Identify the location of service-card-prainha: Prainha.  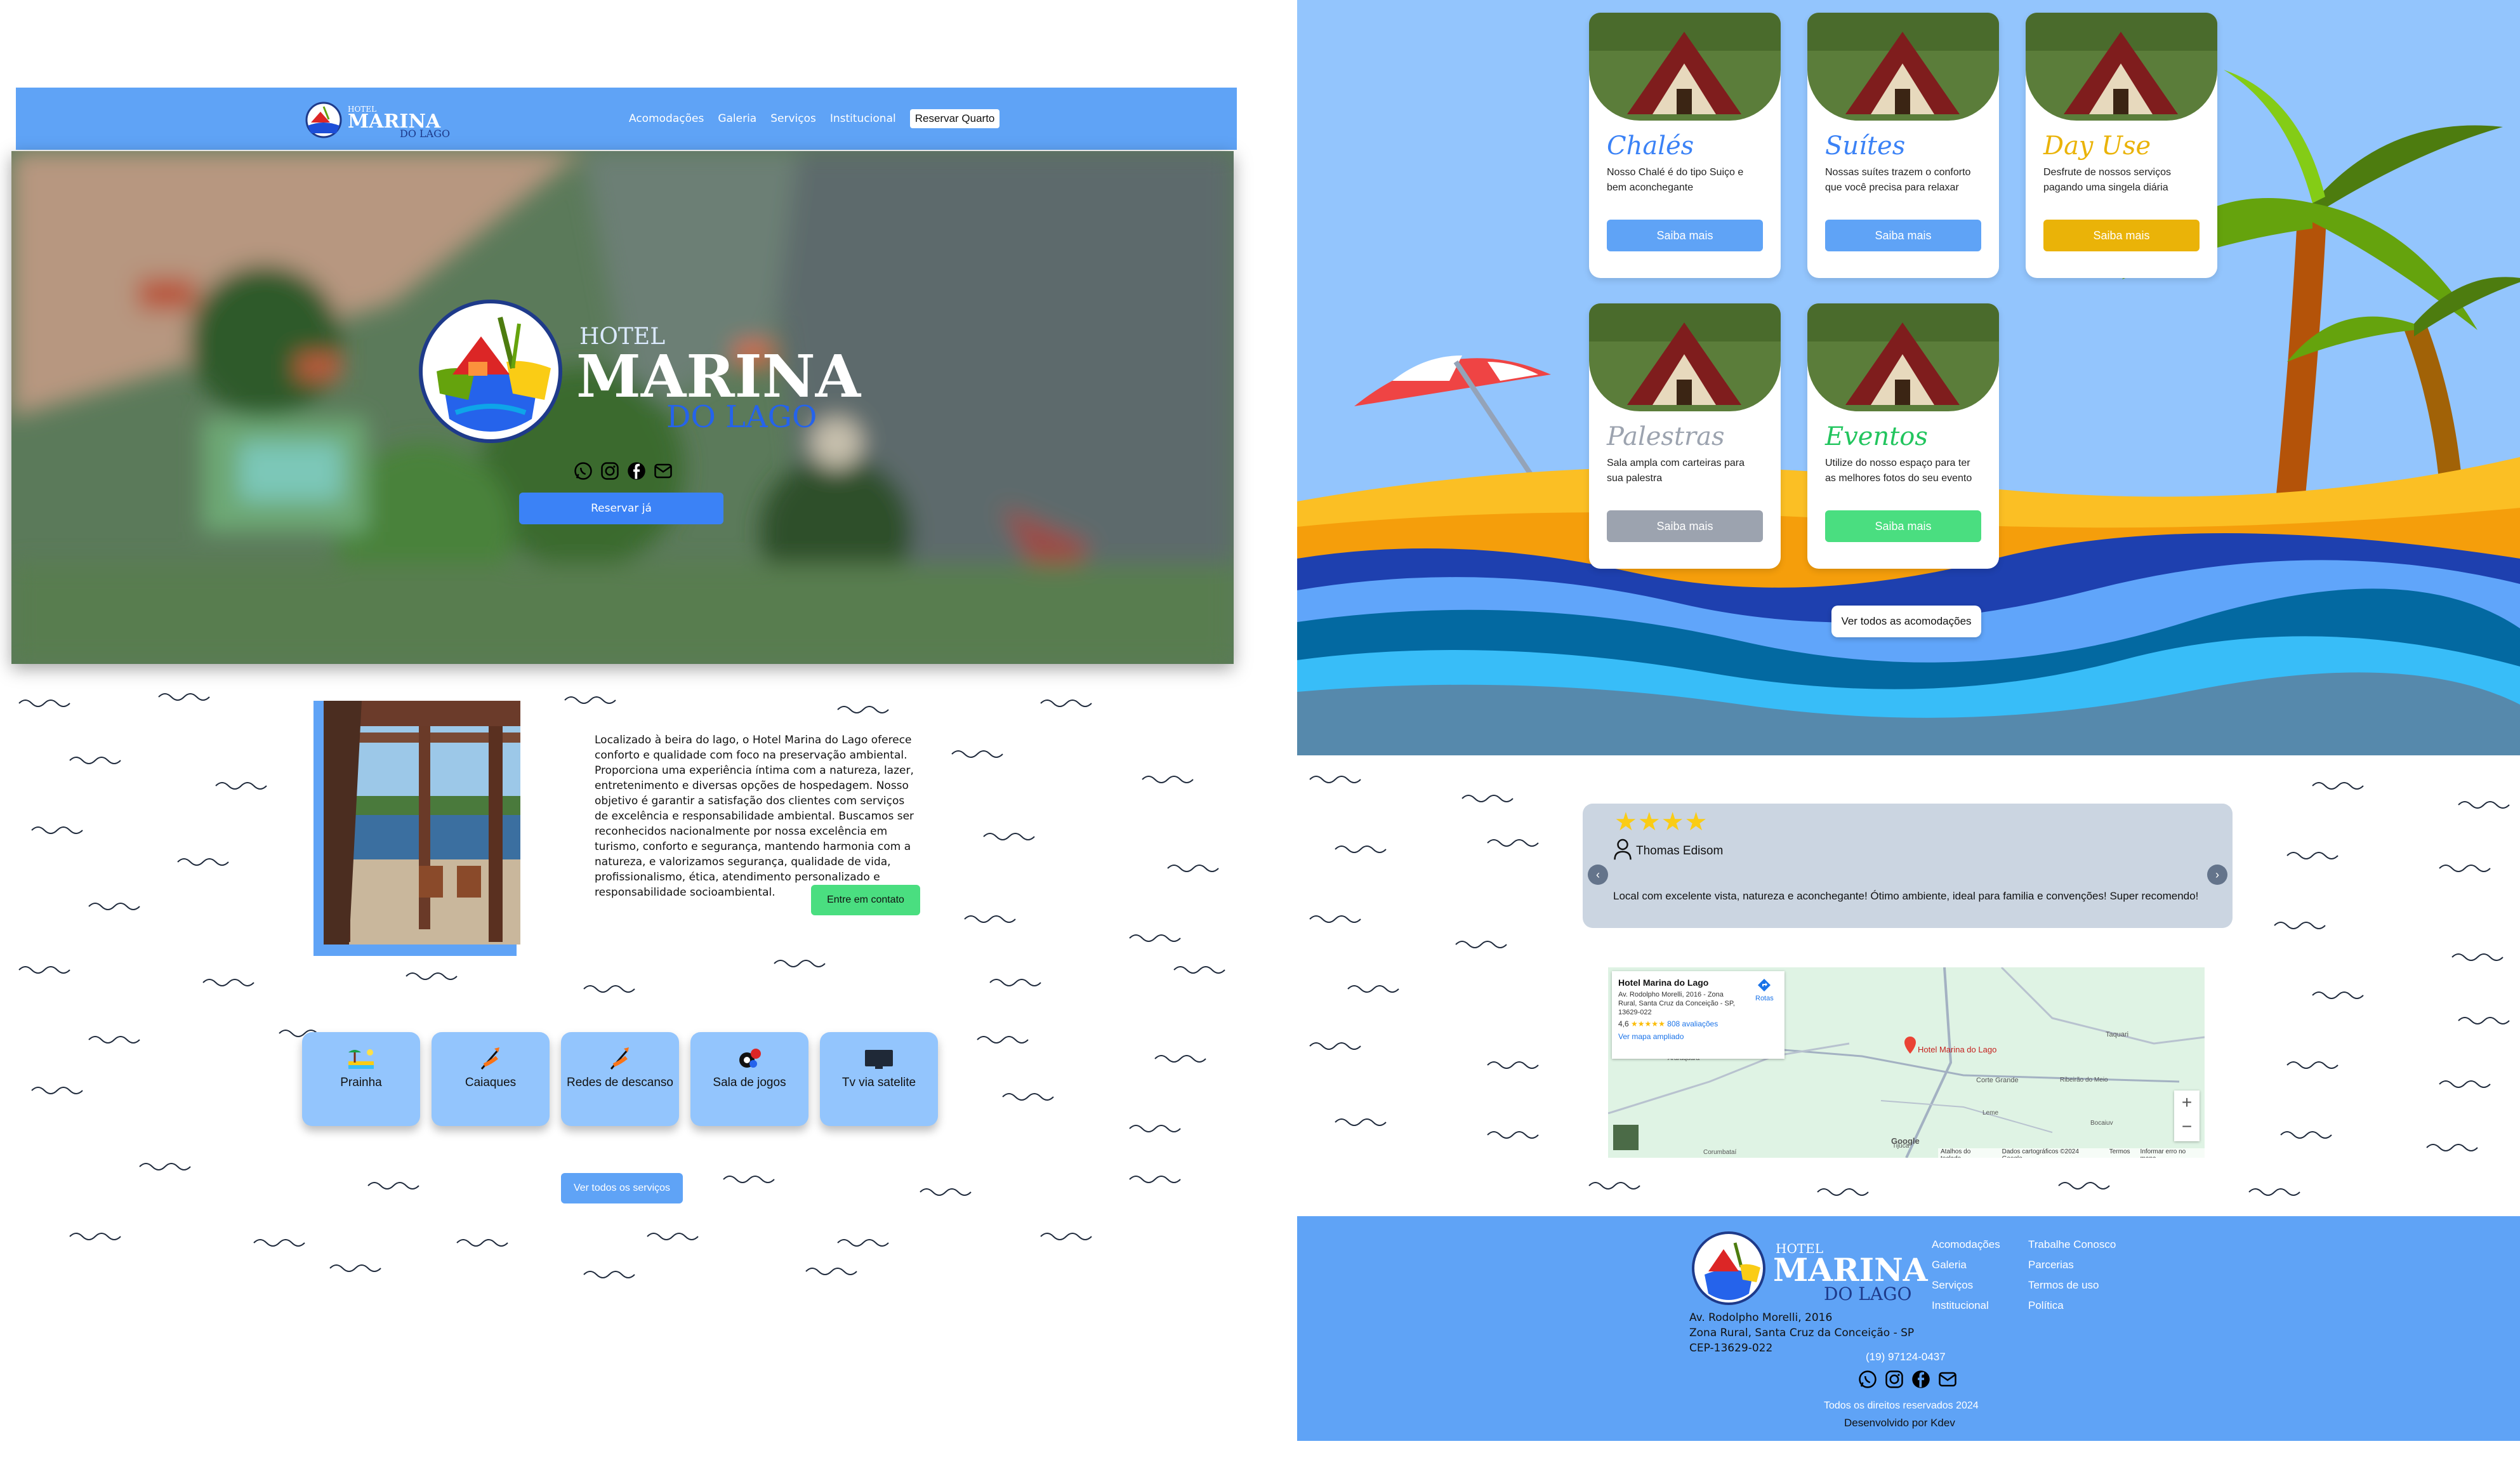
(361, 1079).